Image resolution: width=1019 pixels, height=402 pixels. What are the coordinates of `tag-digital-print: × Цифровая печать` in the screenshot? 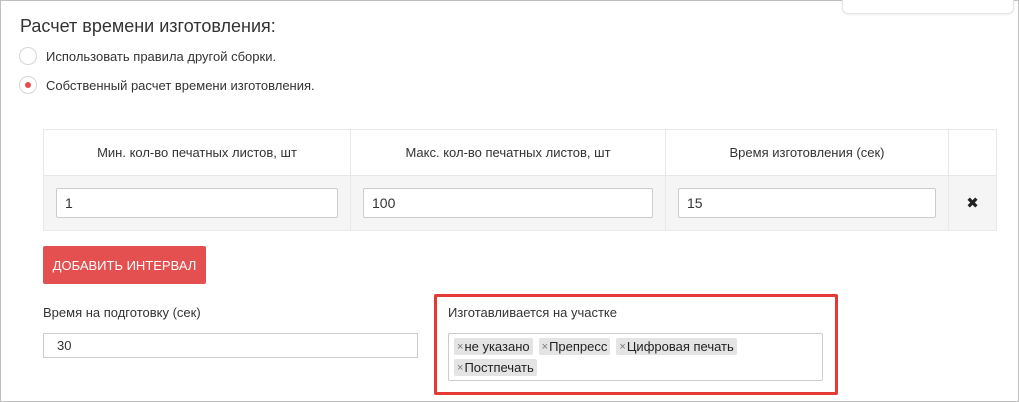 It's located at (676, 346).